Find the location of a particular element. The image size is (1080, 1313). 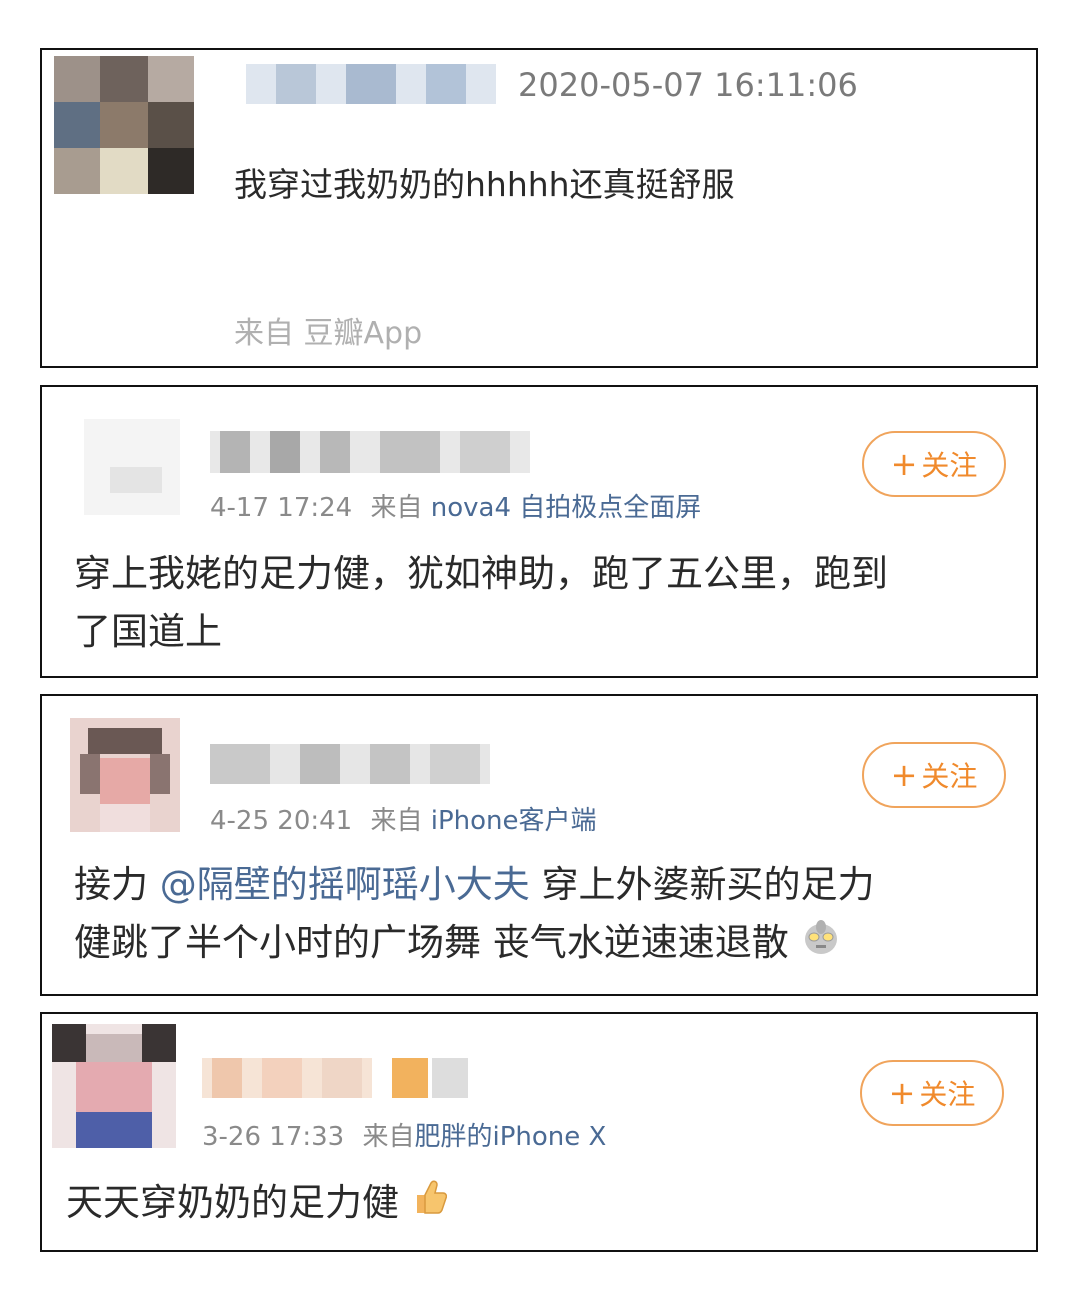

post-text-content: 天天穿奶奶的足力健 is located at coordinates (232, 1202).